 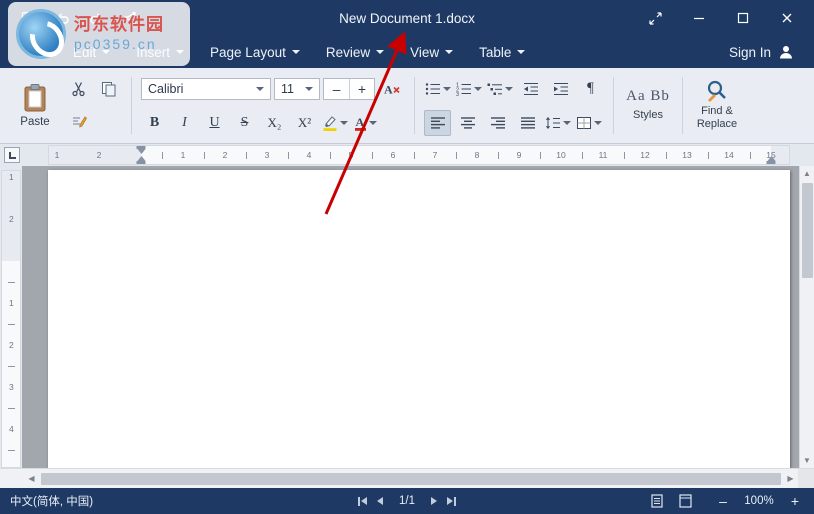 I want to click on decrease-indent-button, so click(x=530, y=89).